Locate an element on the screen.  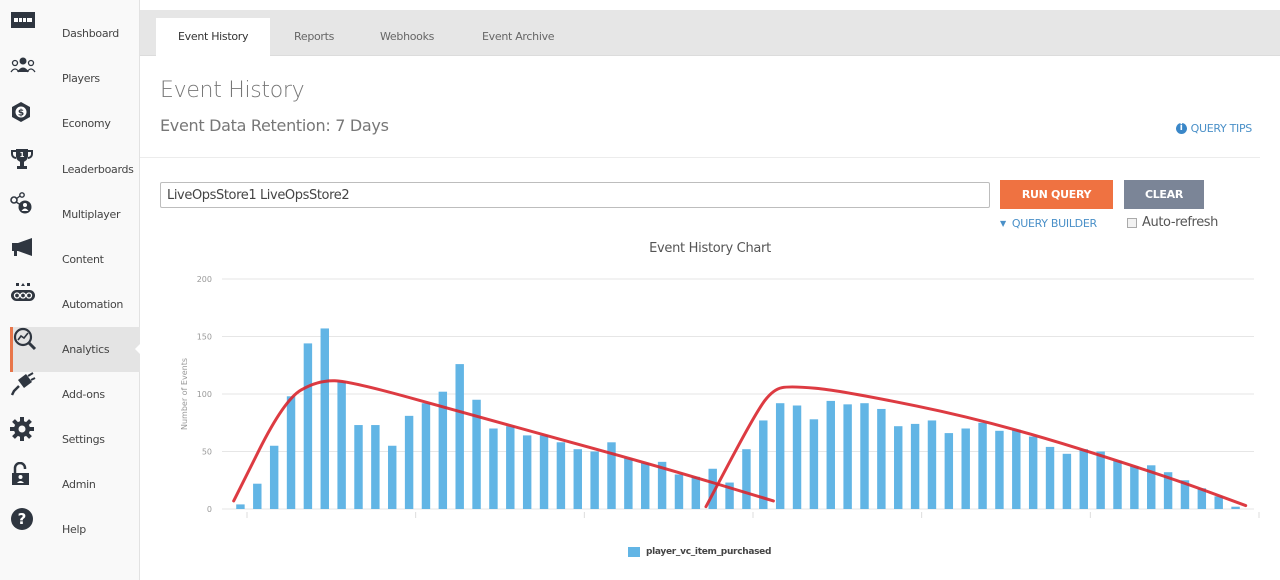
sidebar-item-economy: $ Economy is located at coordinates (75, 123).